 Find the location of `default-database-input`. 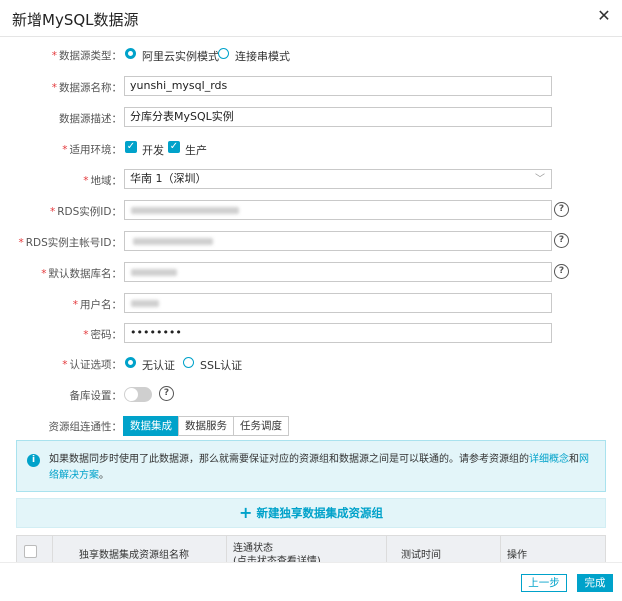

default-database-input is located at coordinates (338, 272).